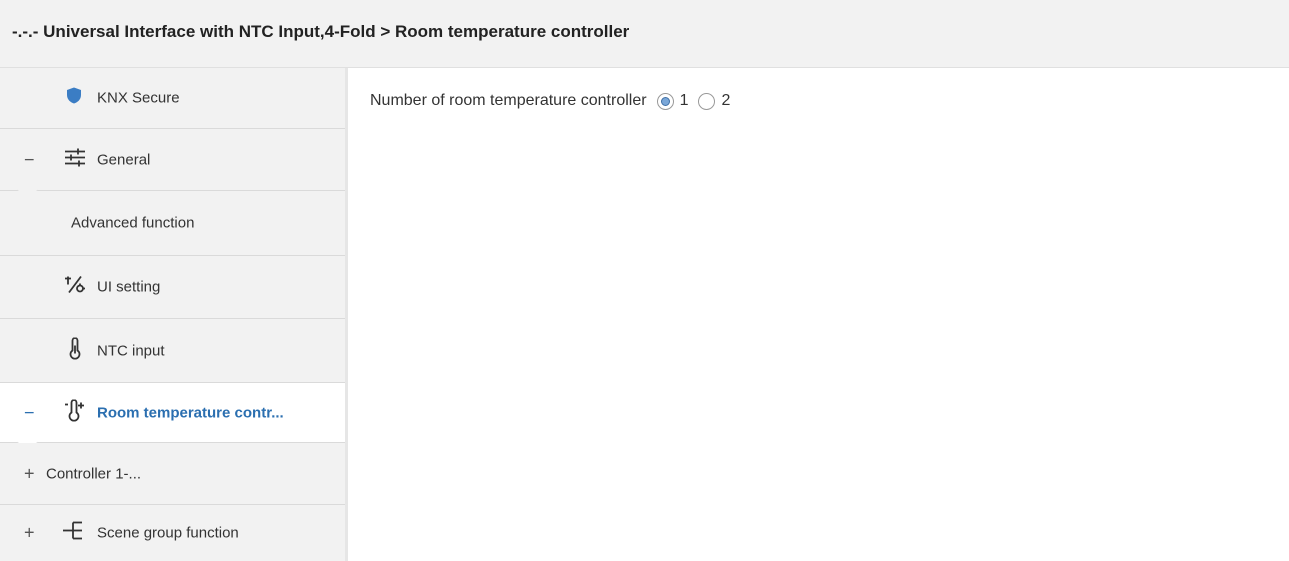 This screenshot has width=1289, height=561. I want to click on thermostat-icon, so click(75, 412).